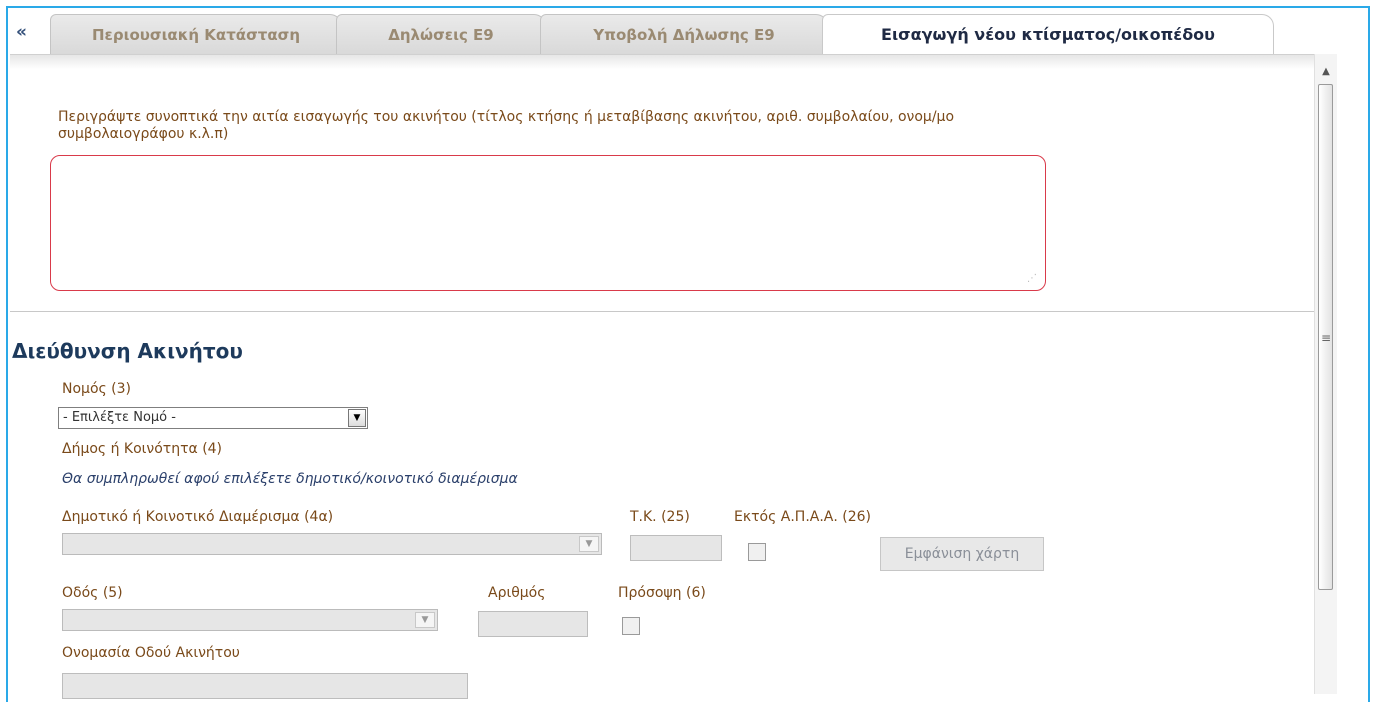 The height and width of the screenshot is (703, 1376). I want to click on tab-label: Υποβολή Δήλωσης Ε9, so click(684, 34).